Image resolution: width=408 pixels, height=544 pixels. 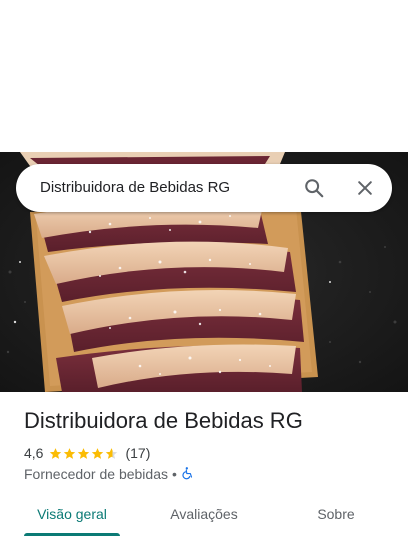 What do you see at coordinates (34, 453) in the screenshot?
I see `rating-value: 4,6` at bounding box center [34, 453].